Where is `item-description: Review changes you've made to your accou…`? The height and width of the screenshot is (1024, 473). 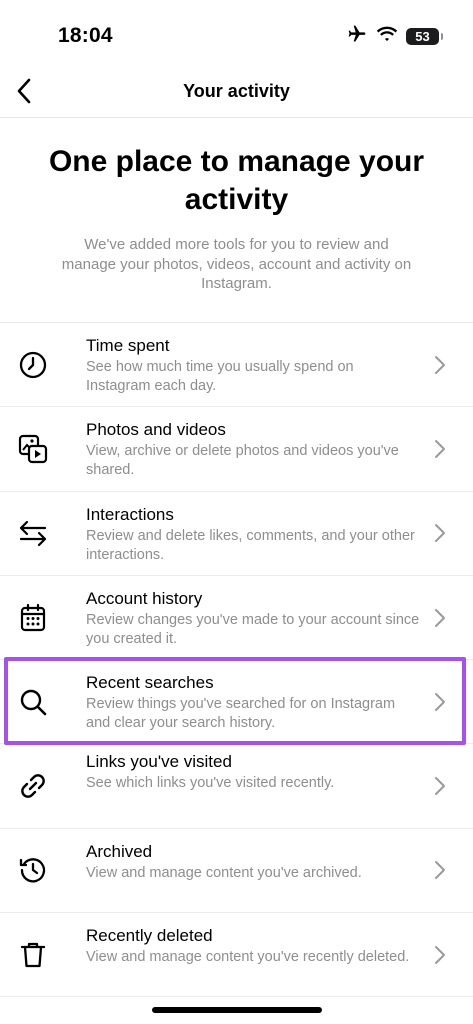
item-description: Review changes you've made to your accou… is located at coordinates (253, 629).